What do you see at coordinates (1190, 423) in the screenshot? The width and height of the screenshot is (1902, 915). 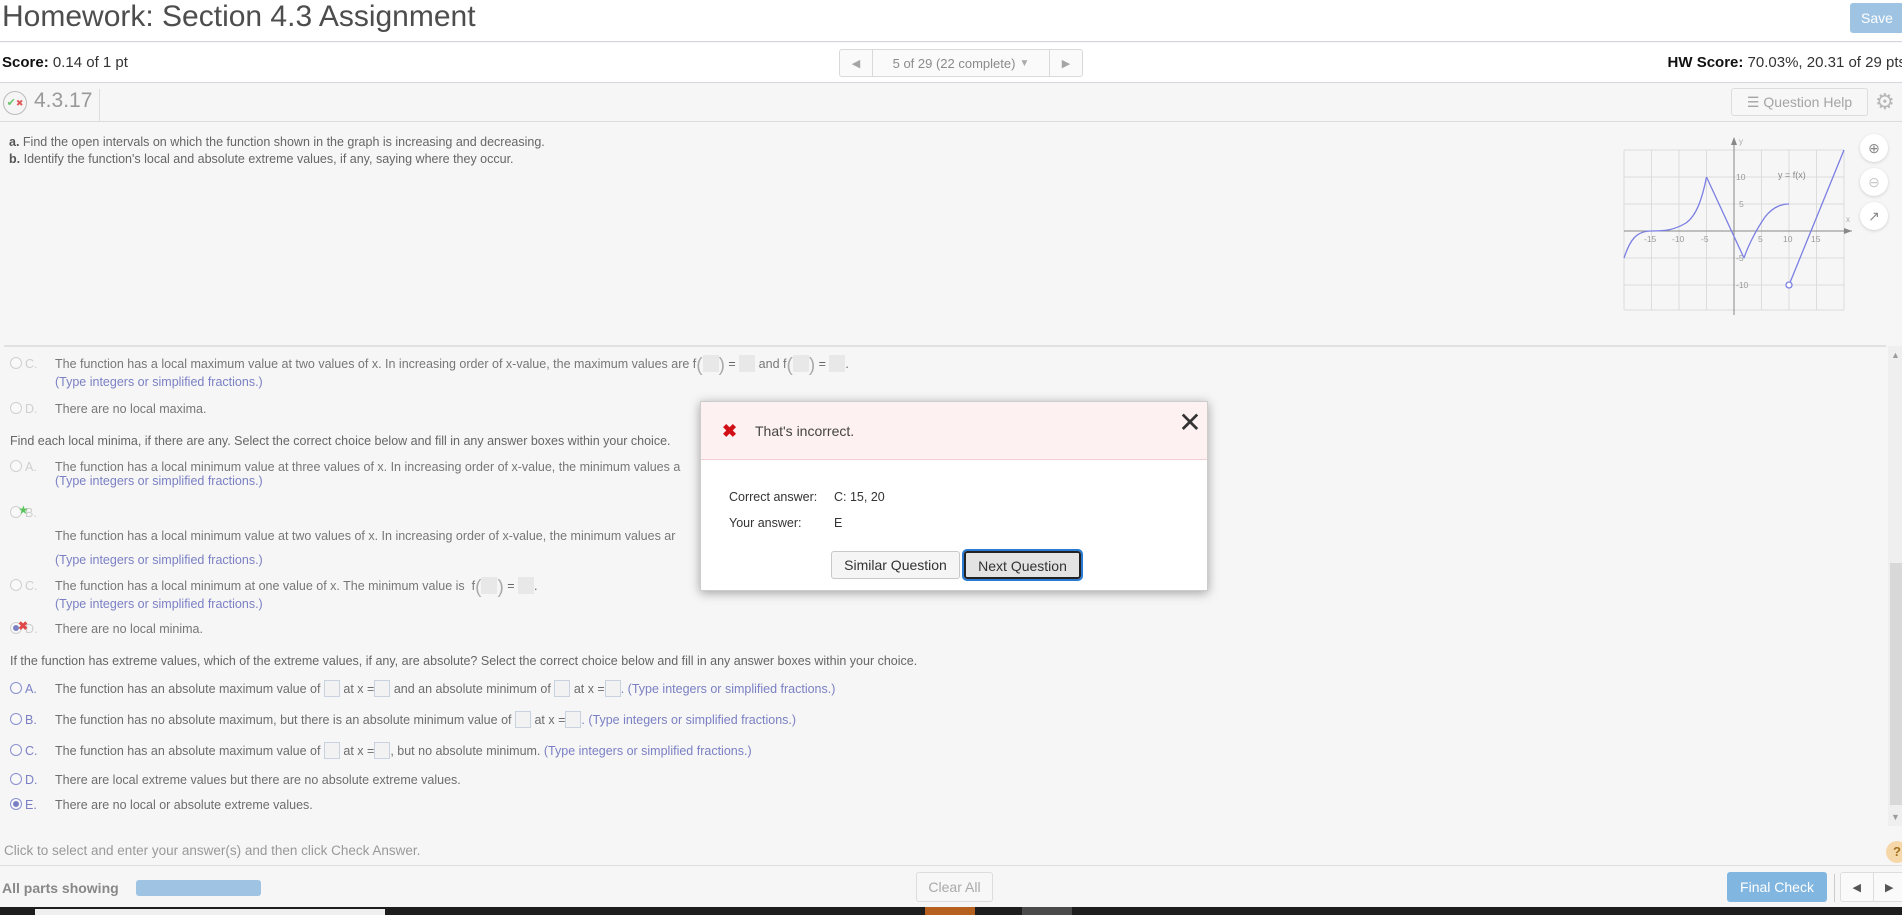 I see `close-icon: ✕` at bounding box center [1190, 423].